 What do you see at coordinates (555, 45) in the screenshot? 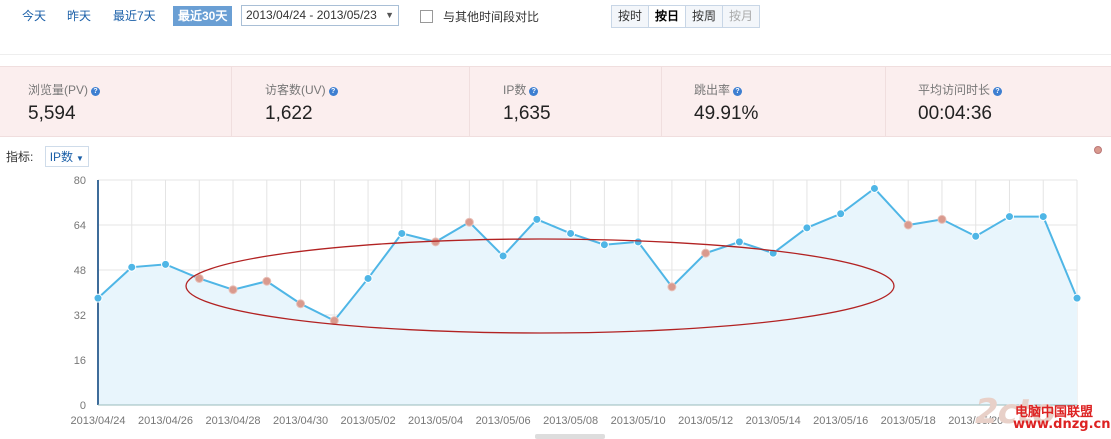
I see `toolbar-divider` at bounding box center [555, 45].